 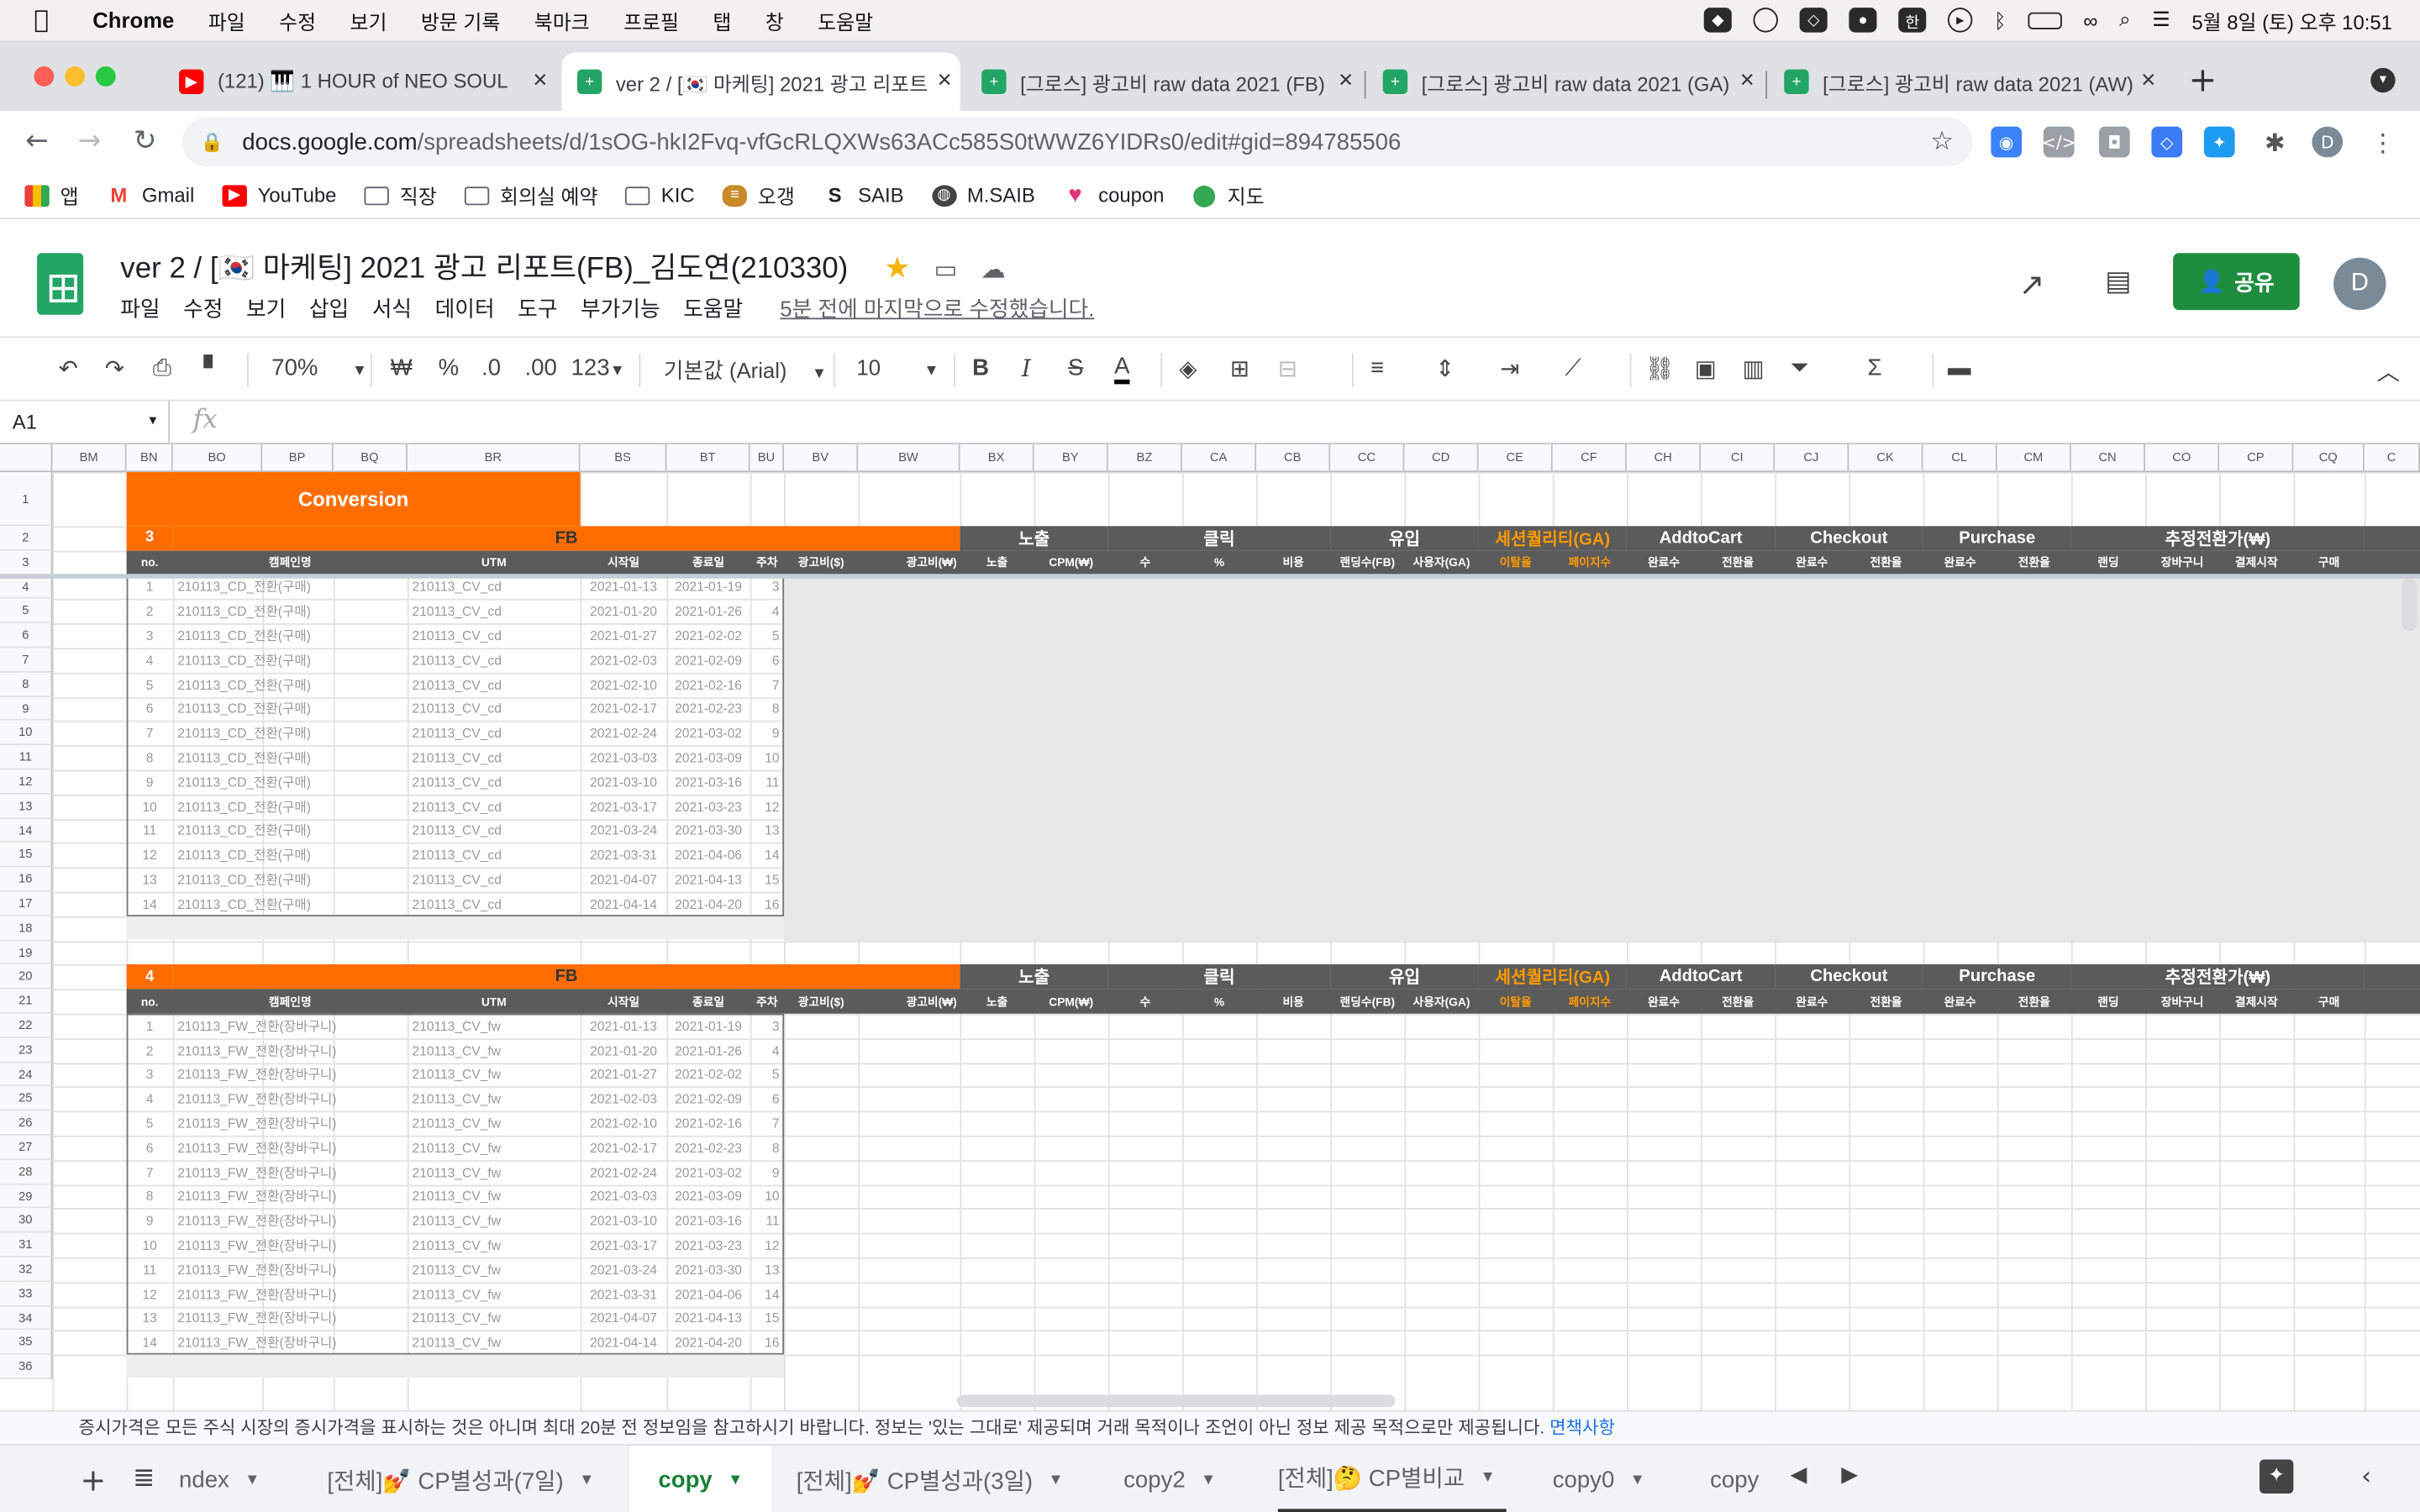 I want to click on clock: 5월 8일 (토) 오후 10:51, so click(x=2291, y=19).